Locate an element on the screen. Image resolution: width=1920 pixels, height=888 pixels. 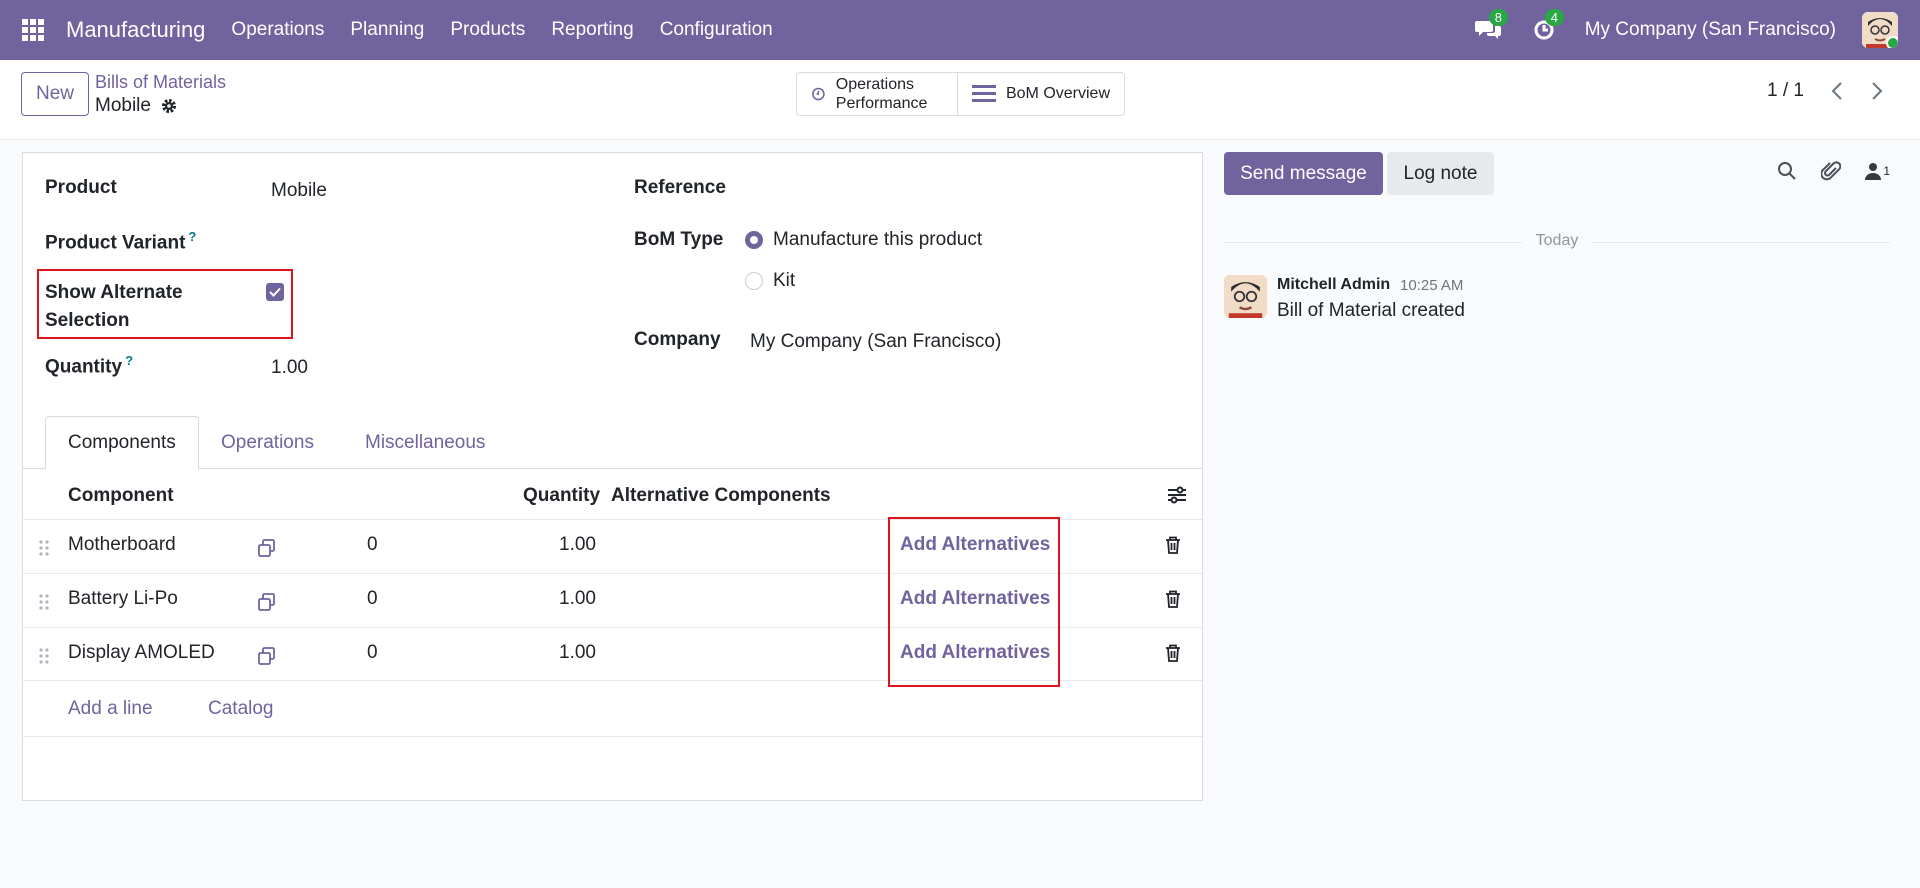
menu-planning: Planning is located at coordinates (387, 30).